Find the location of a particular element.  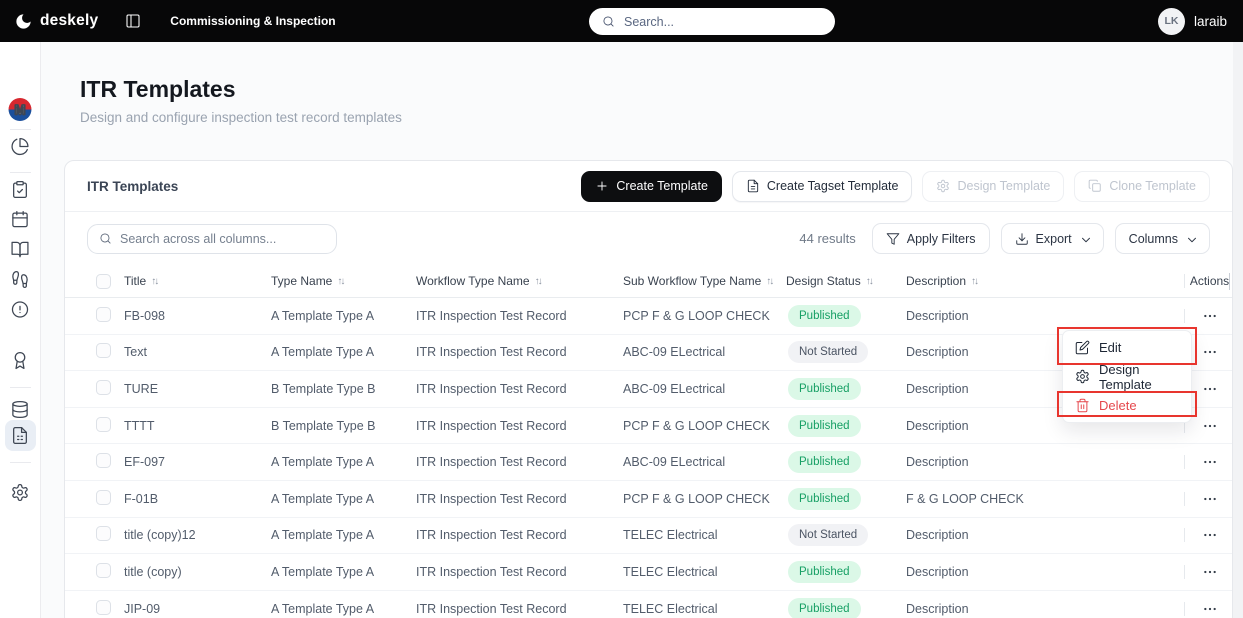

award-icon is located at coordinates (20, 360).